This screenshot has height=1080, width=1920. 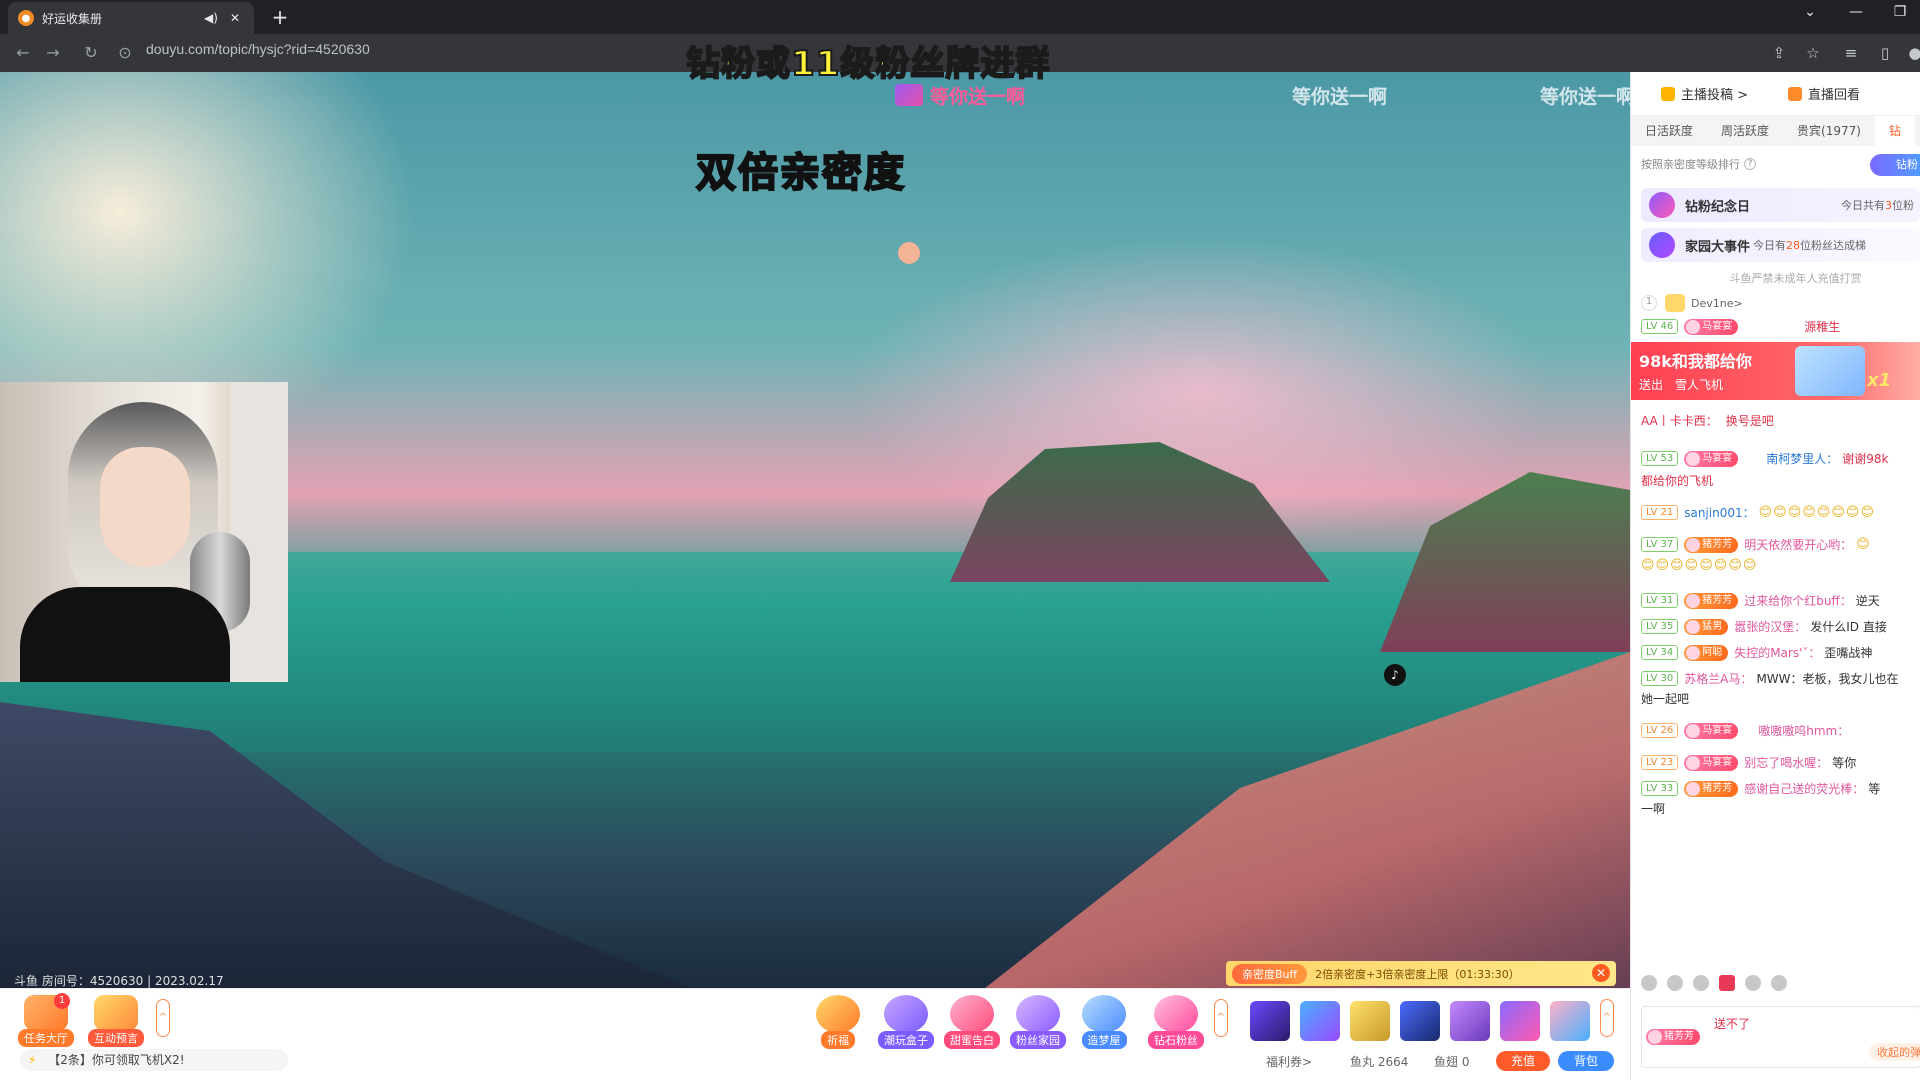 What do you see at coordinates (1856, 12) in the screenshot?
I see `minimize-icon: —` at bounding box center [1856, 12].